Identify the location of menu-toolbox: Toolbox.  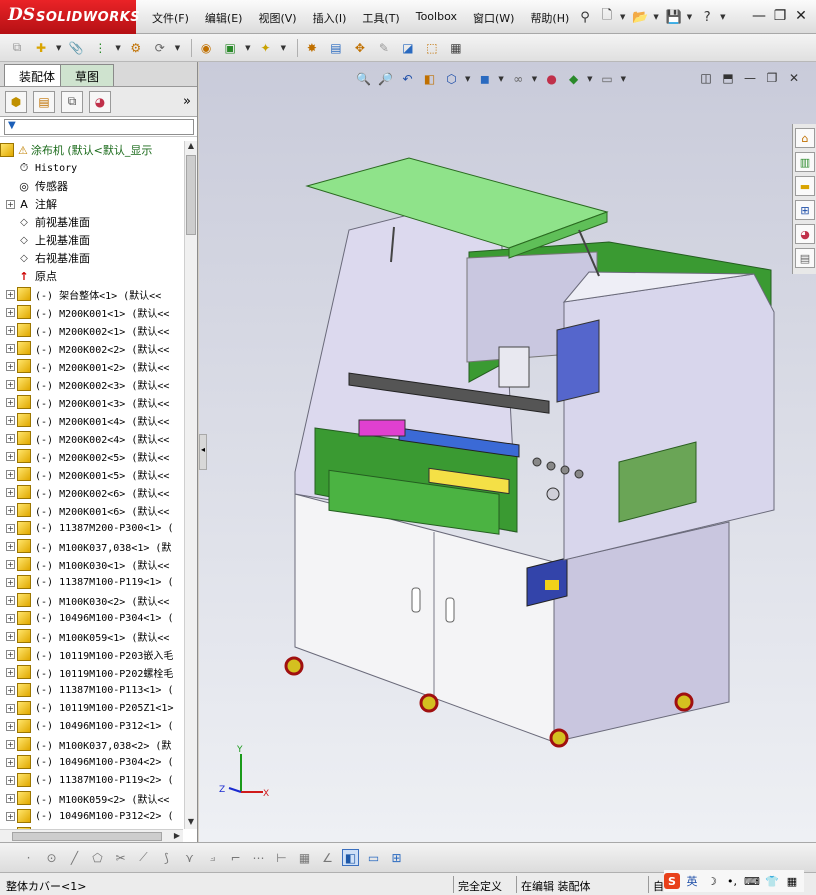
(436, 18).